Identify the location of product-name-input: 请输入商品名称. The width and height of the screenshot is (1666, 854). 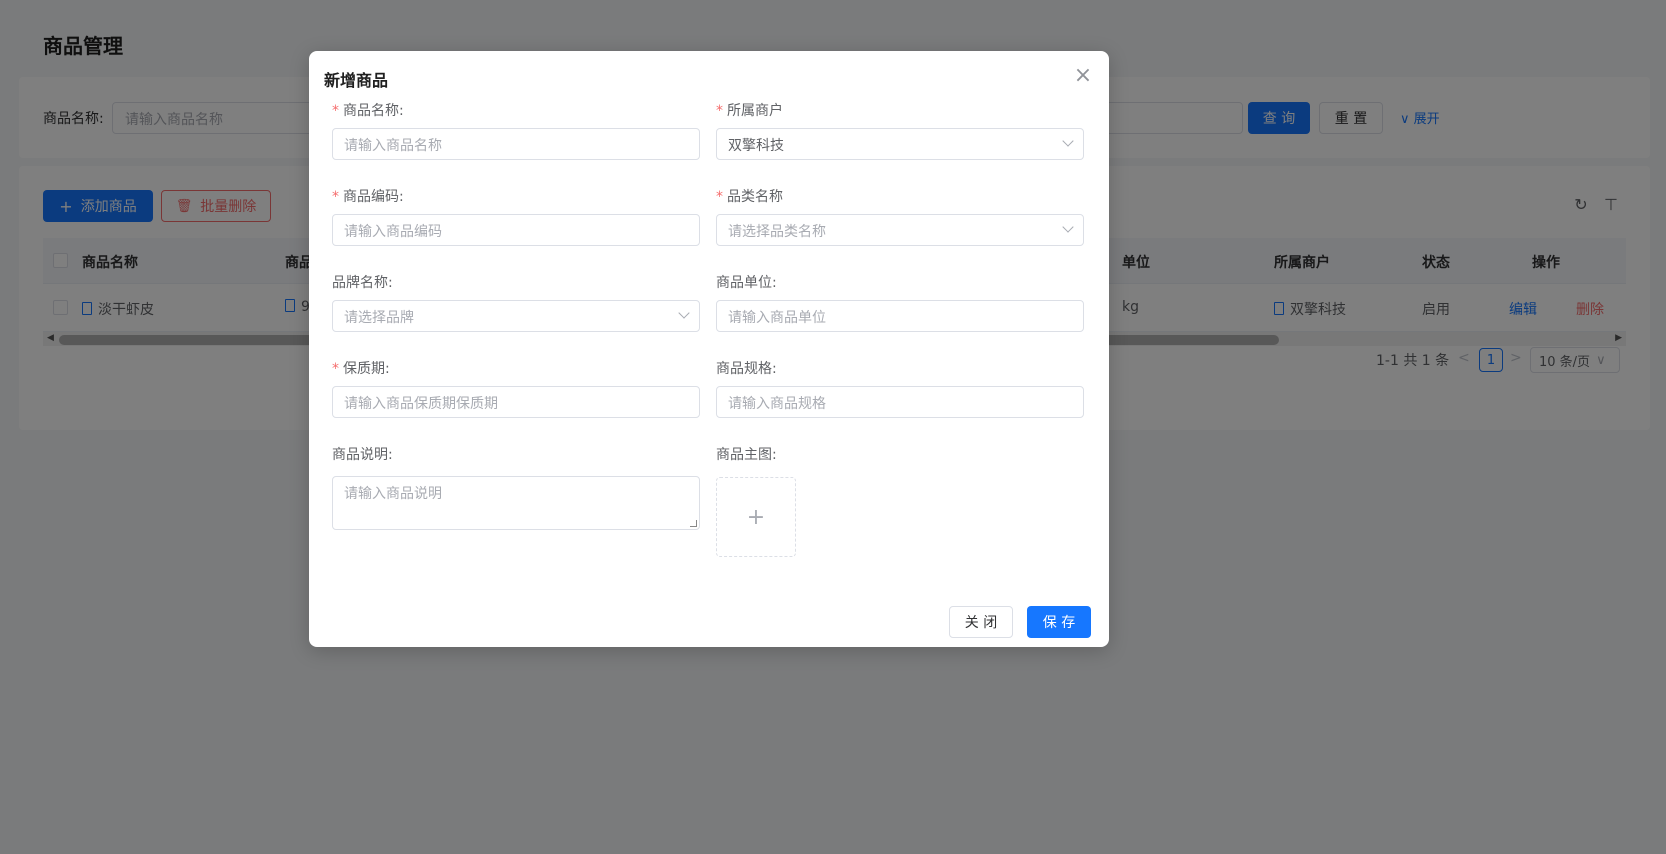
(516, 144).